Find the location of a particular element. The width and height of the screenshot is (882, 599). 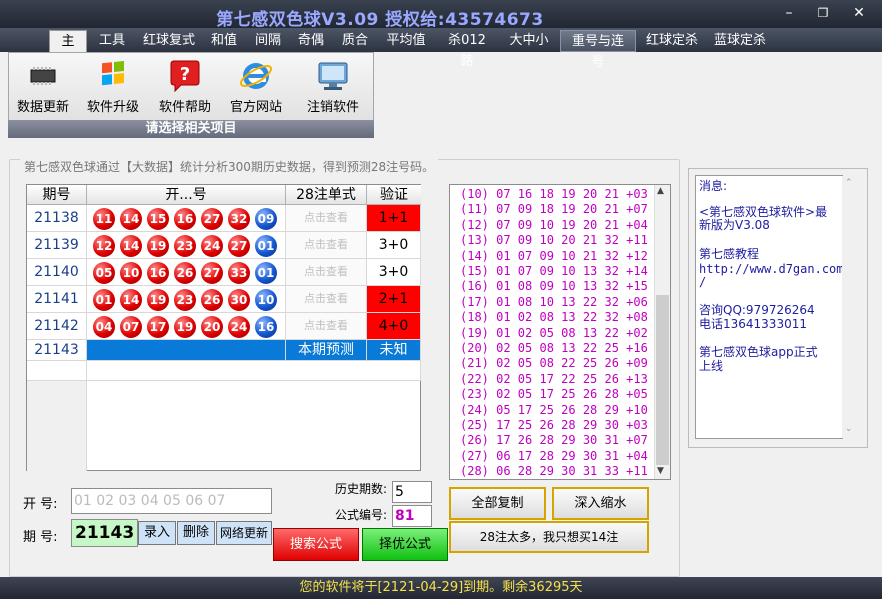

row-numbers: 12 14 19 23 24 27 01 is located at coordinates (186, 245).